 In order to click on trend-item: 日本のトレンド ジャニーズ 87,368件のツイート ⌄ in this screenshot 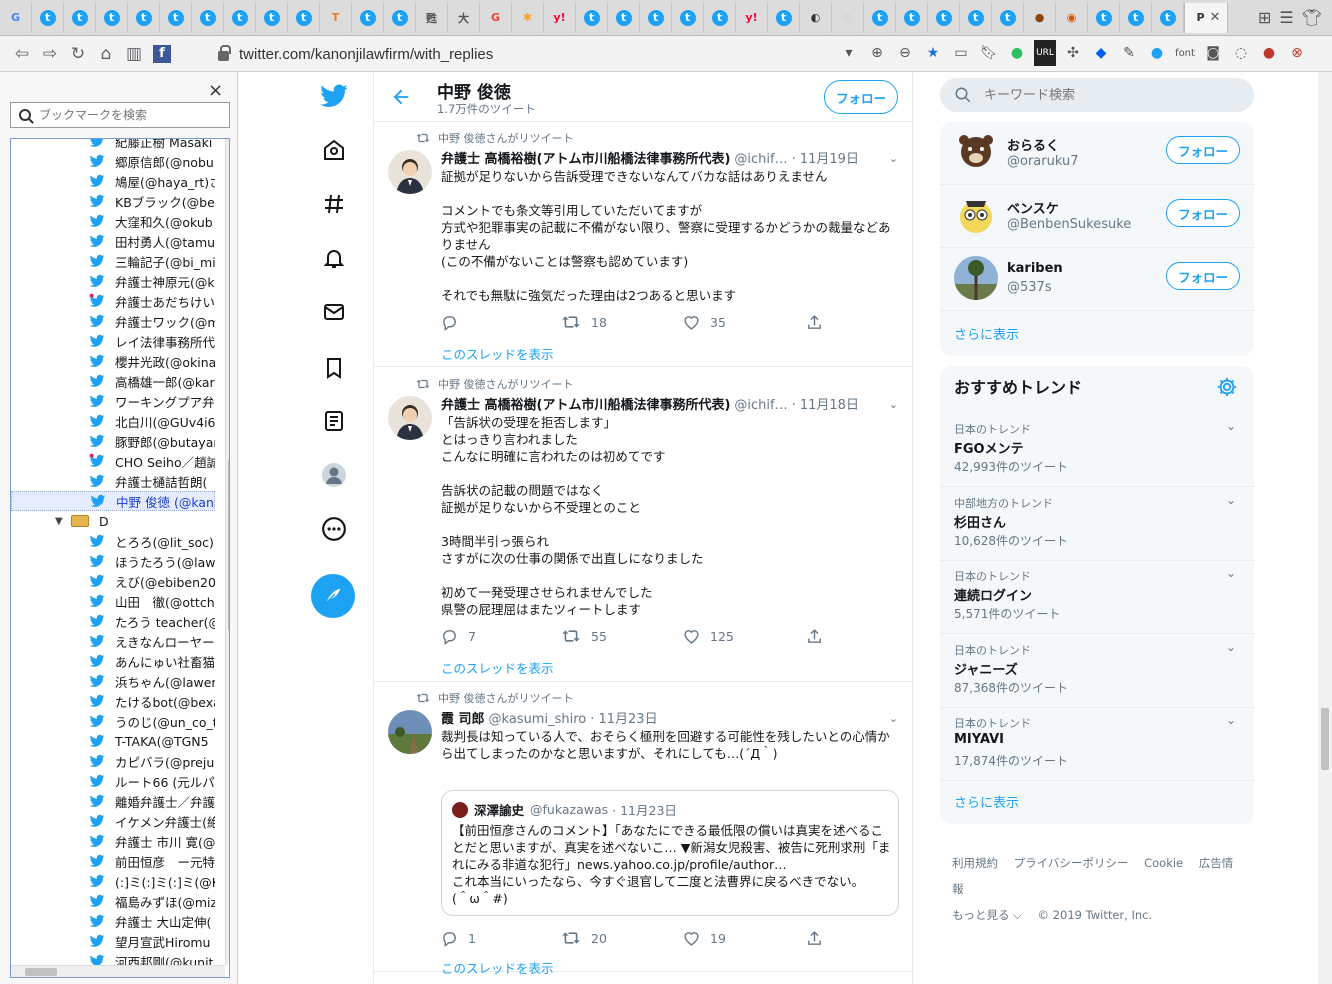, I will do `click(1097, 671)`.